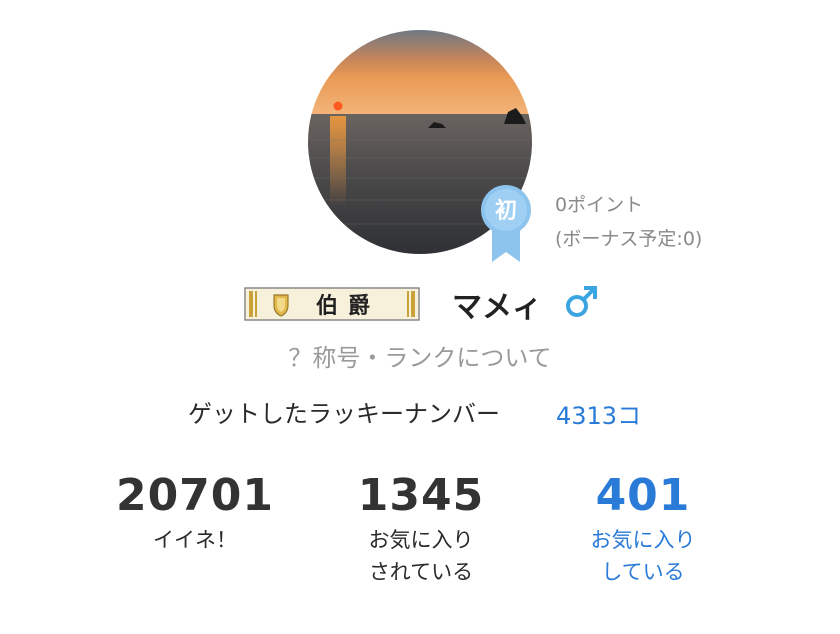 The width and height of the screenshot is (840, 634). Describe the element at coordinates (497, 307) in the screenshot. I see `username: マメィ` at that location.